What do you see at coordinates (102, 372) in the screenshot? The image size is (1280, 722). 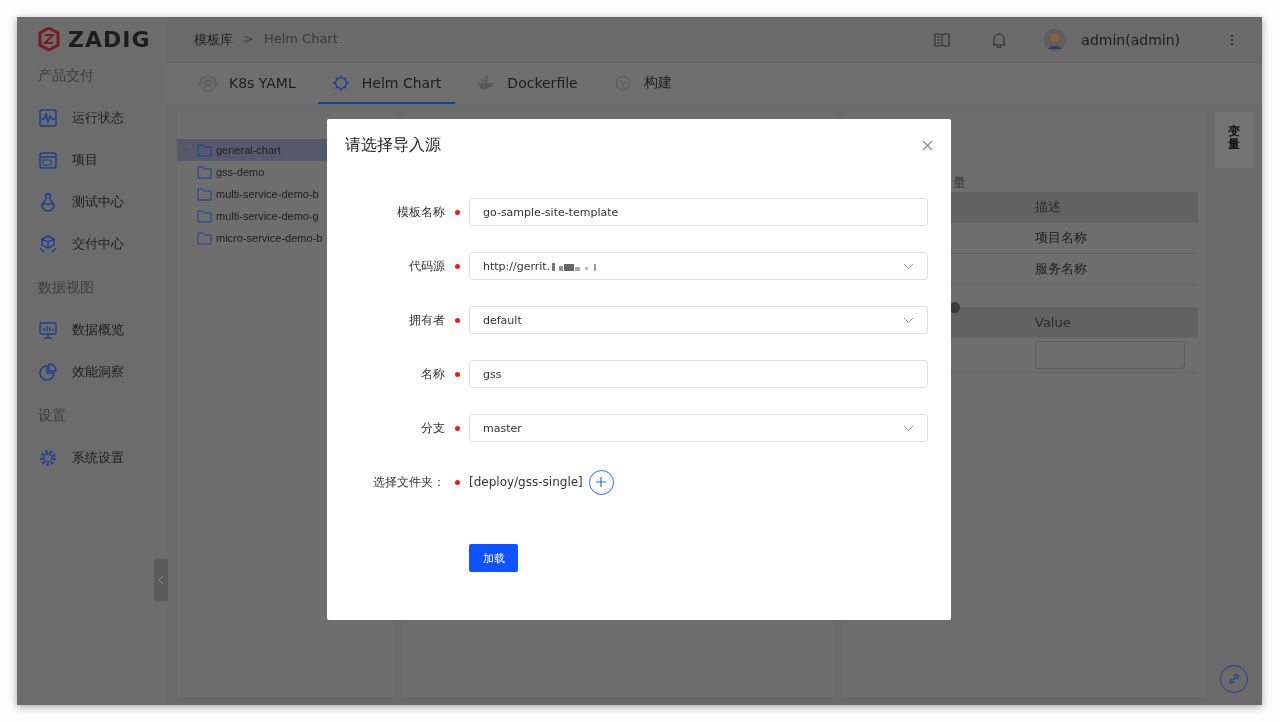 I see `nav-item: 效能洞察` at bounding box center [102, 372].